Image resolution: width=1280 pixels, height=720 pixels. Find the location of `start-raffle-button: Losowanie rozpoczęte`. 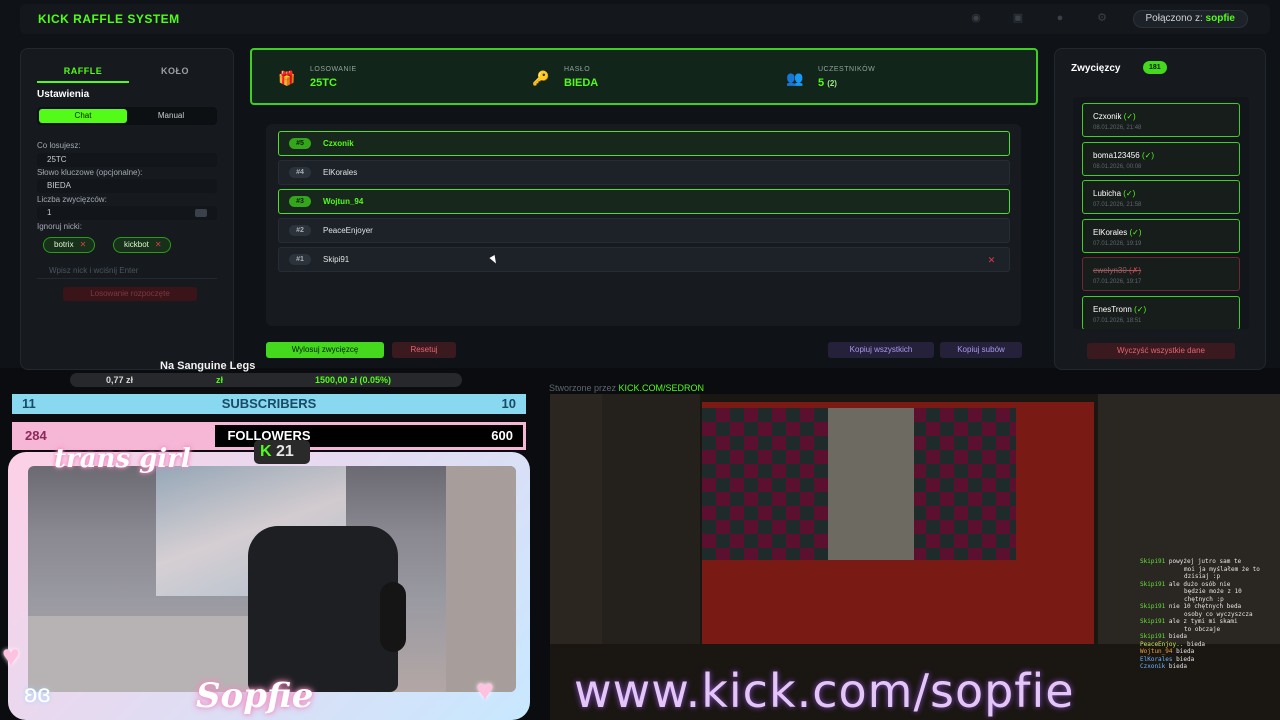

start-raffle-button: Losowanie rozpoczęte is located at coordinates (130, 294).